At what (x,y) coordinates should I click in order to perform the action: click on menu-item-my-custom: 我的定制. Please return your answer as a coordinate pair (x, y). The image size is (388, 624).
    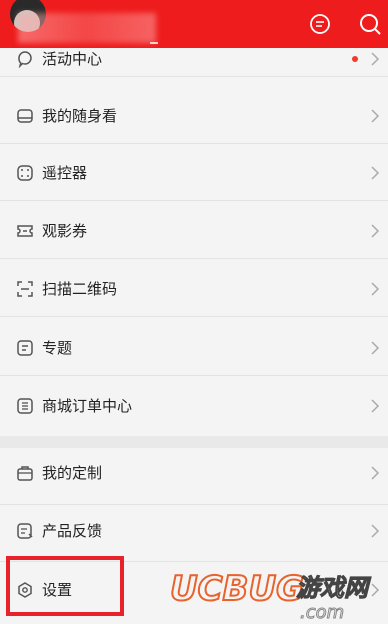
    Looking at the image, I should click on (194, 476).